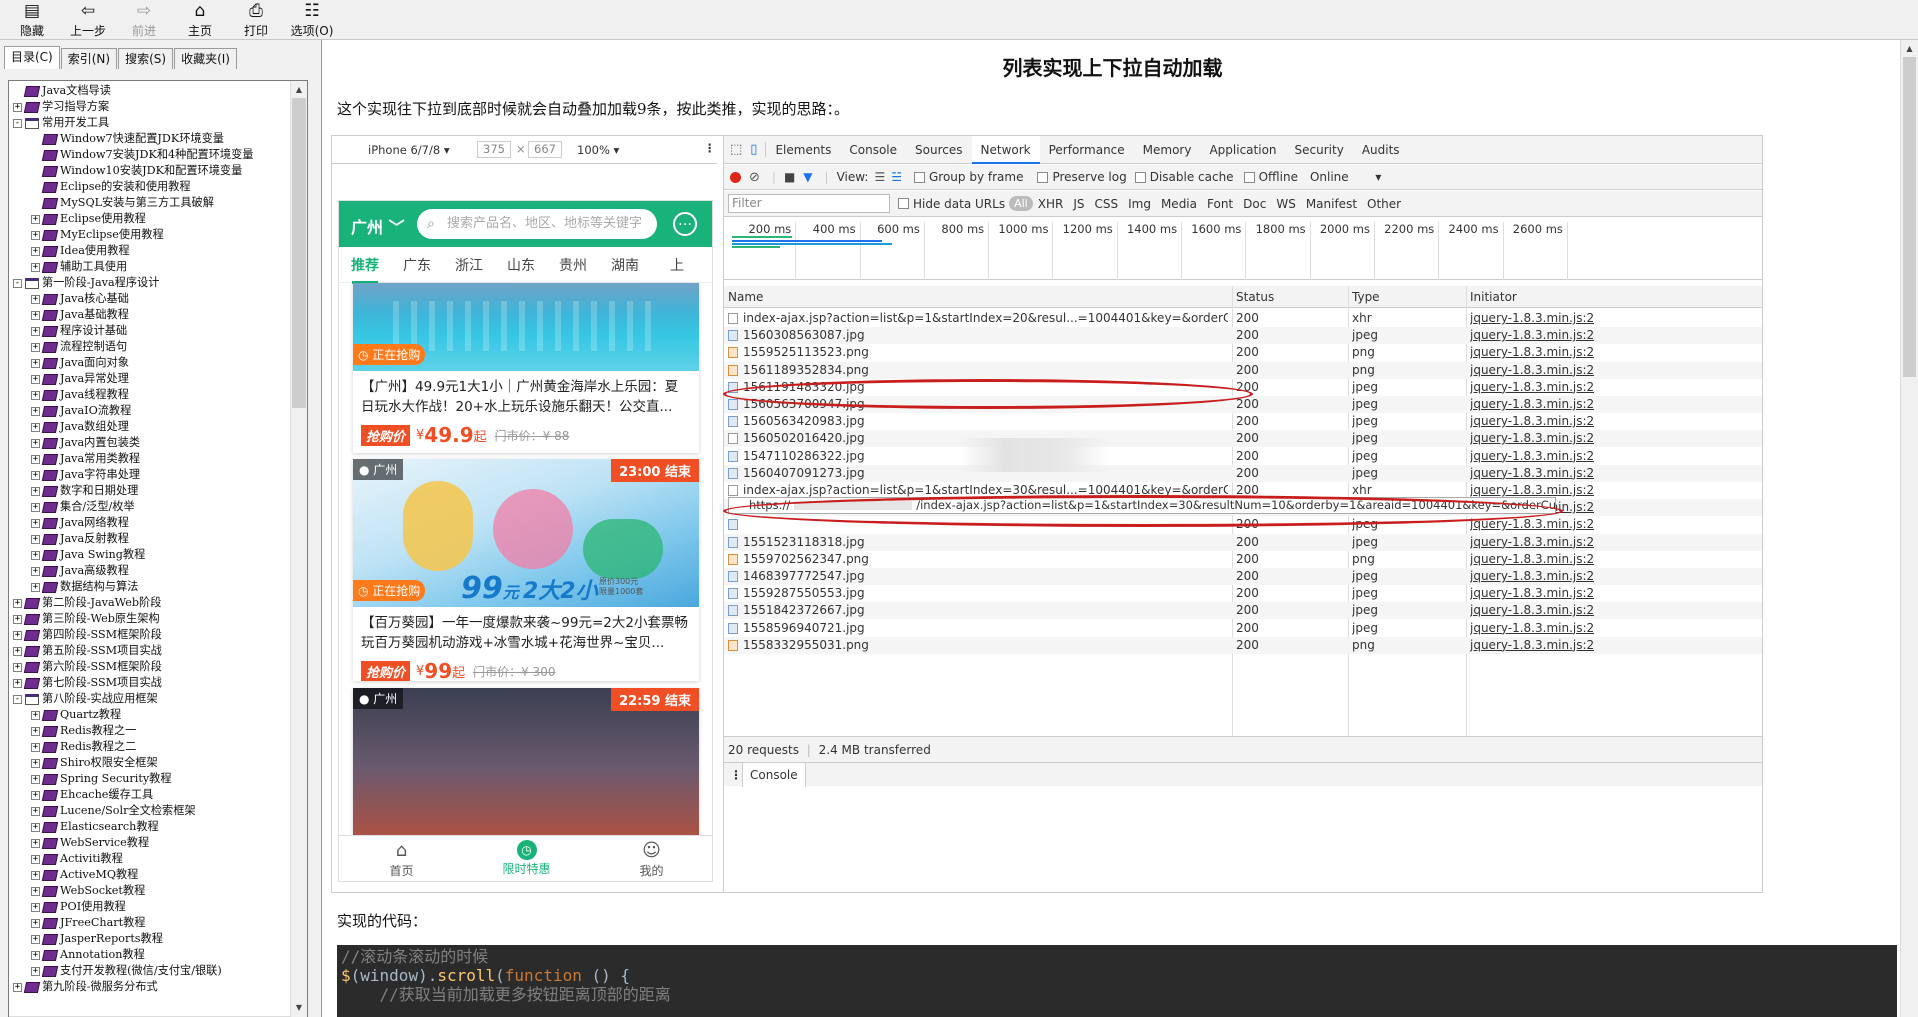 This screenshot has height=1017, width=1918. Describe the element at coordinates (150, 203) in the screenshot. I see `tree-item: MySQL安装与第三方工具破解` at that location.